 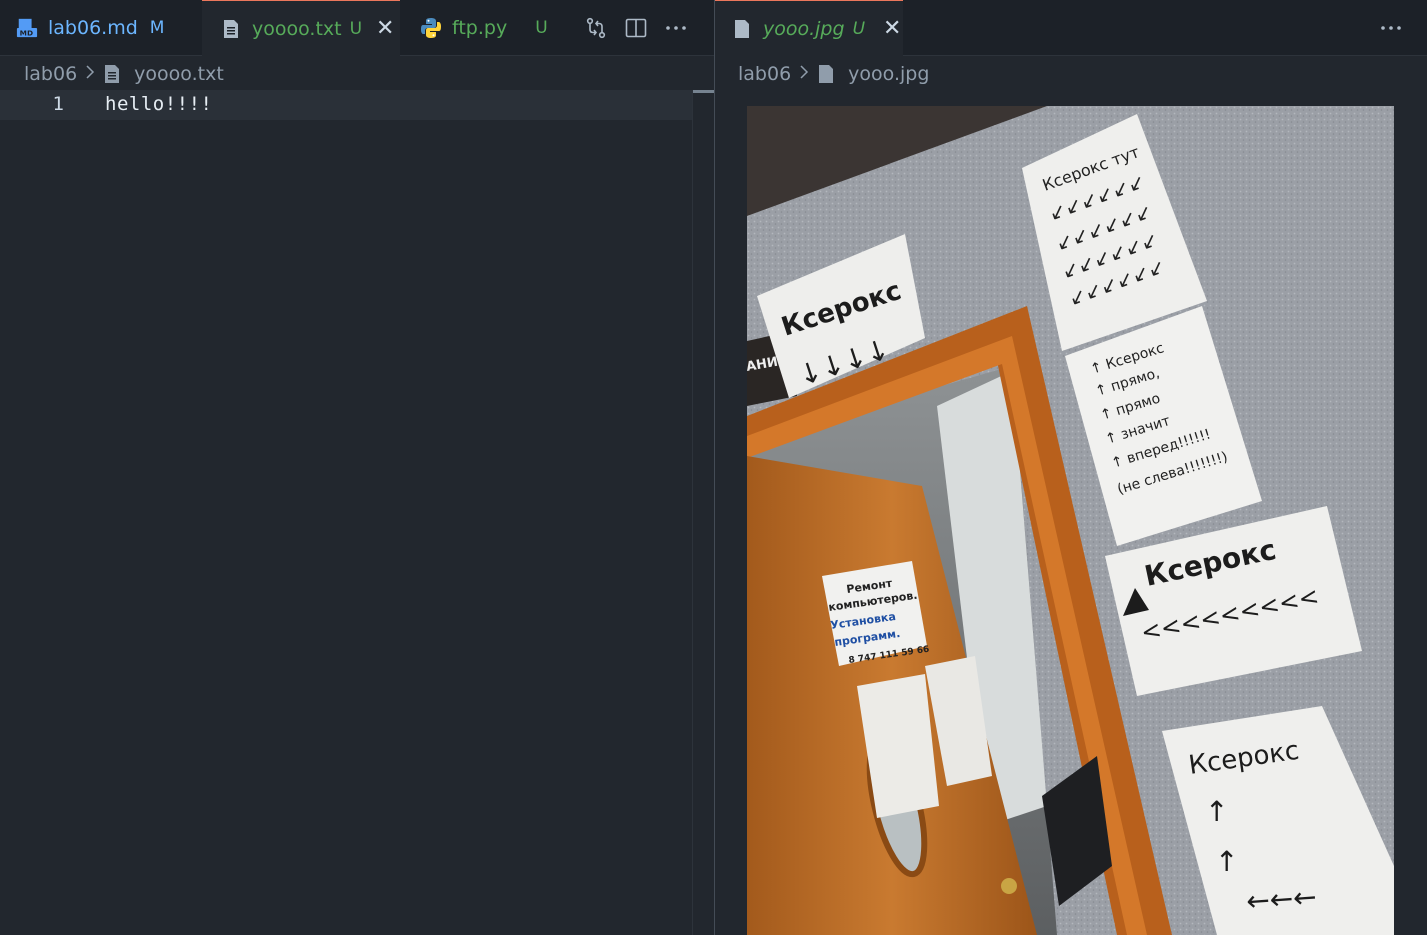 I want to click on breadcrumb-file: yooo.jpg, so click(x=888, y=74).